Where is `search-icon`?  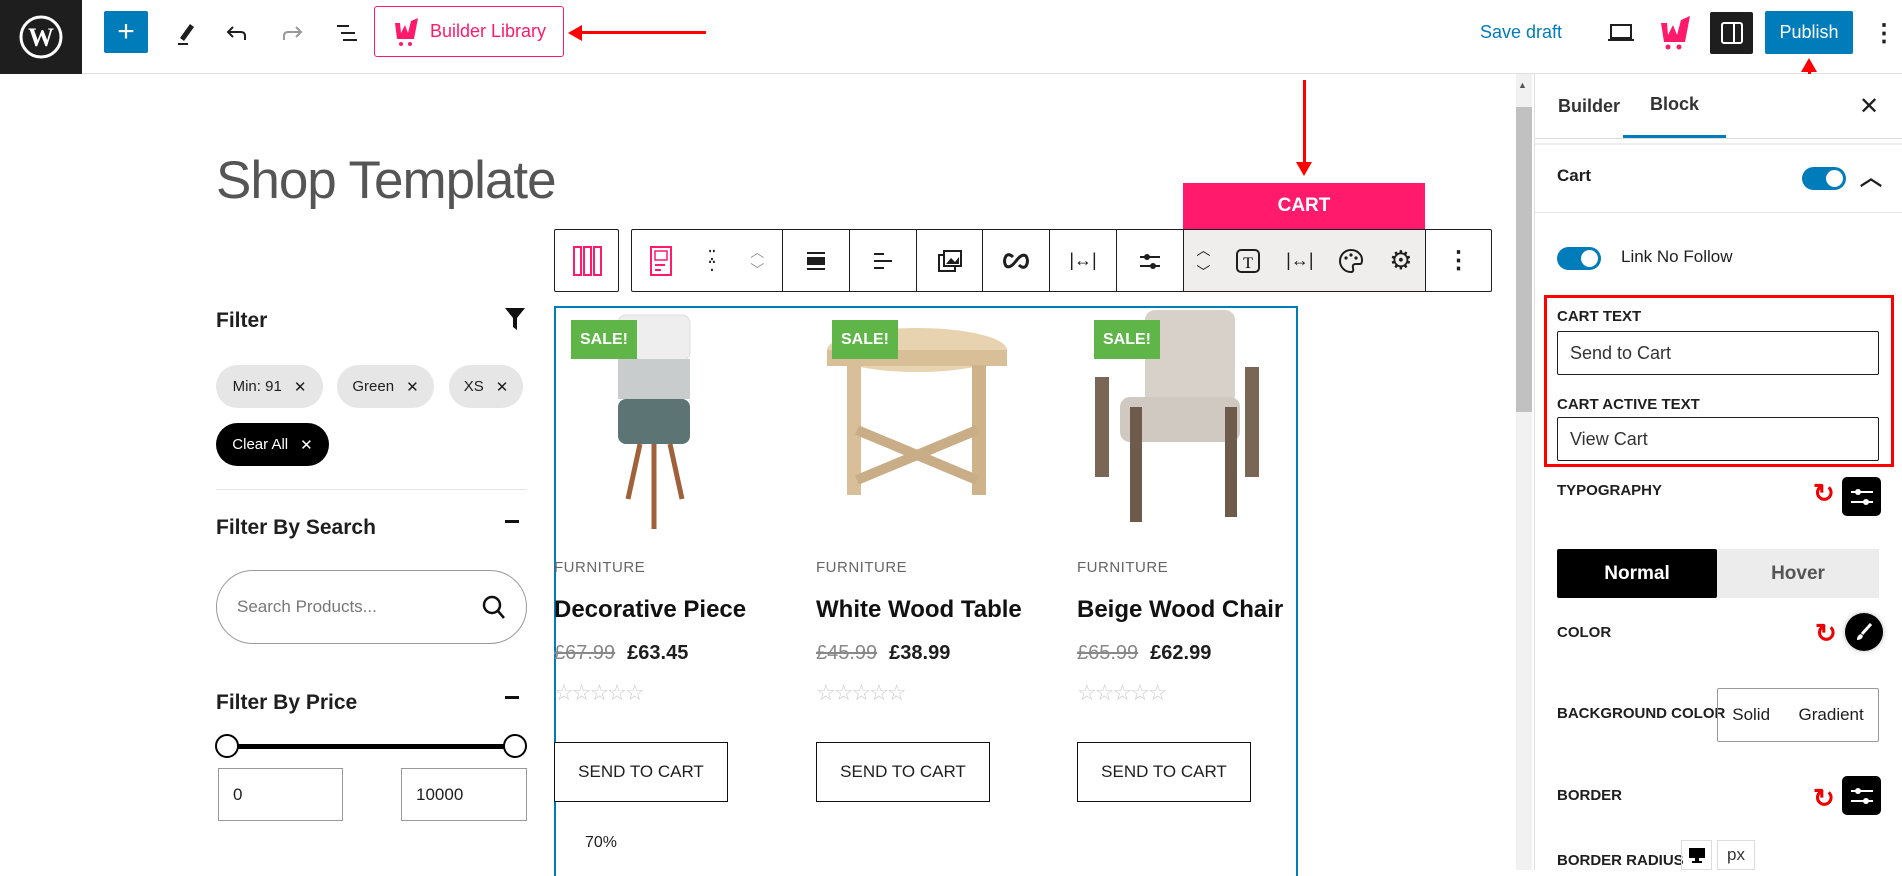 search-icon is located at coordinates (494, 608).